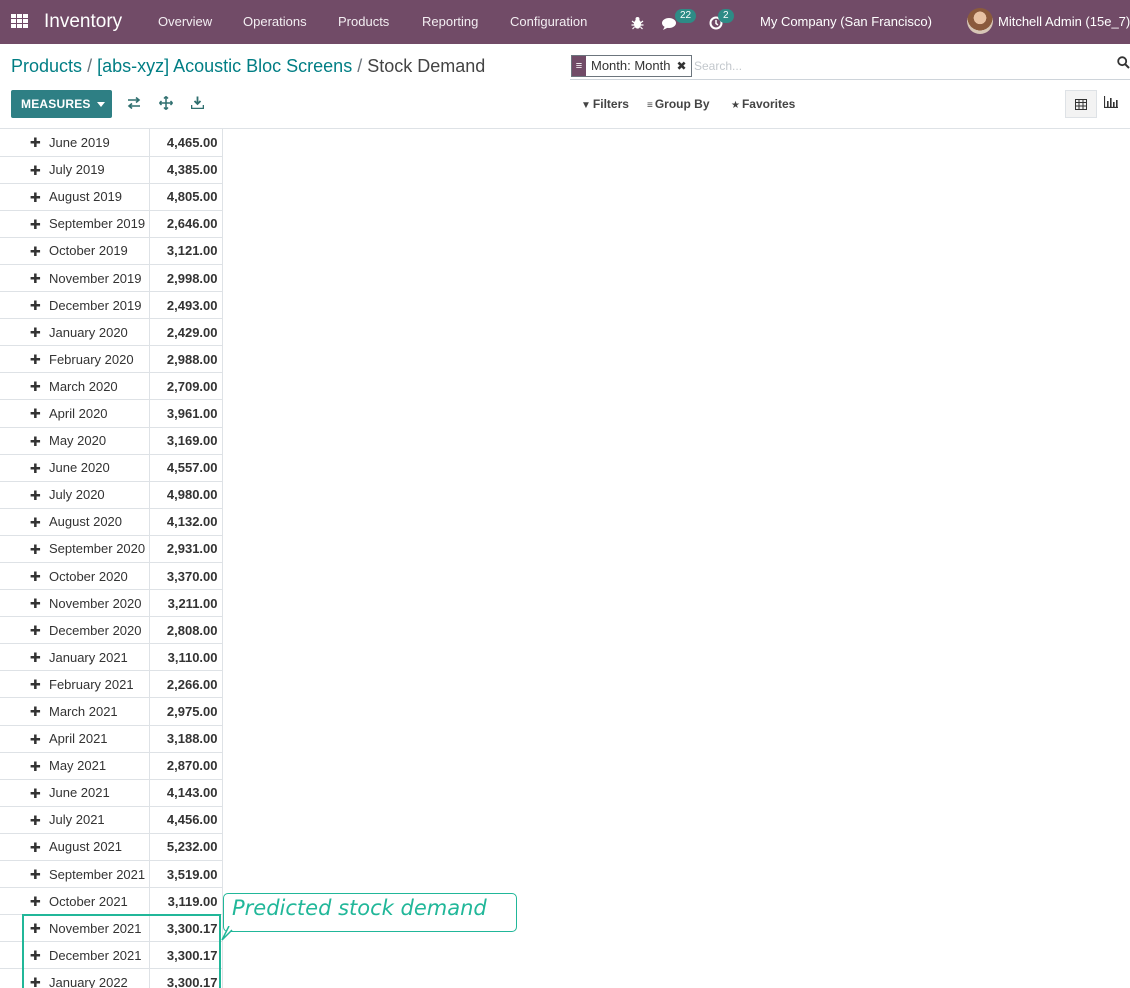  What do you see at coordinates (763, 104) in the screenshot?
I see `favorites-toggle: ★ Favorites` at bounding box center [763, 104].